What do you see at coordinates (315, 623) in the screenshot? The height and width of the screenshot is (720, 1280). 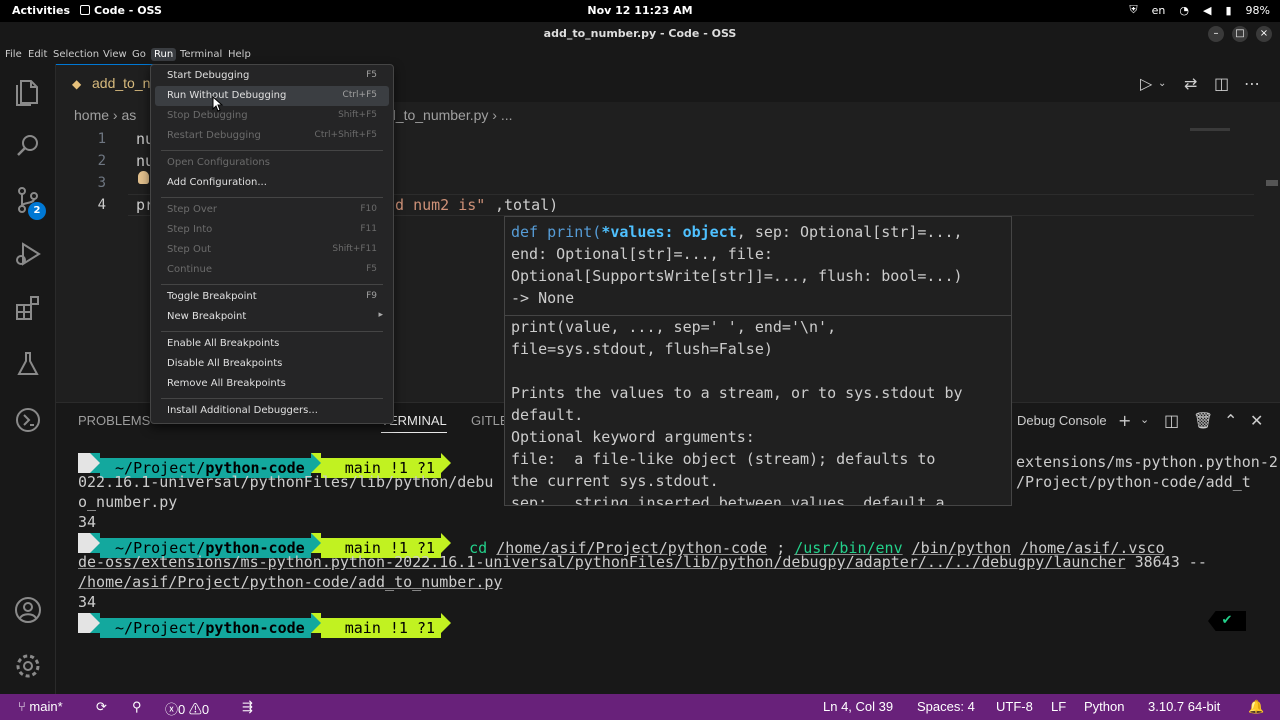 I see `prompt-separator` at bounding box center [315, 623].